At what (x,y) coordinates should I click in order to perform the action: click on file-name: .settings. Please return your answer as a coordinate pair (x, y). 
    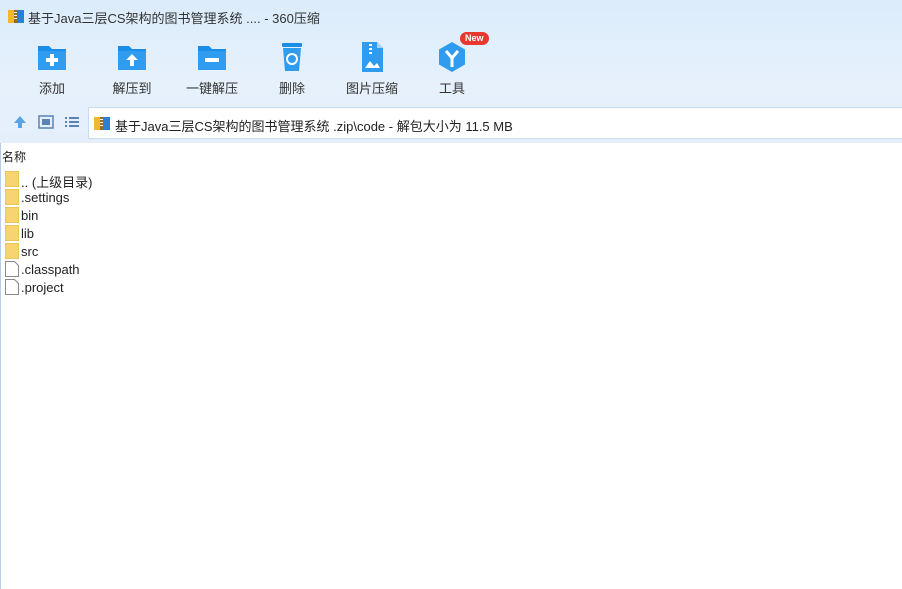
    Looking at the image, I should click on (45, 197).